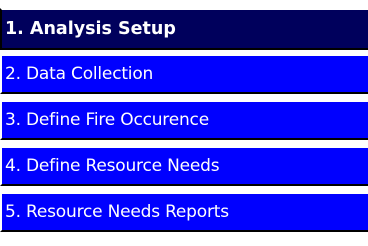 The width and height of the screenshot is (368, 246). I want to click on menu-item-label: 2. Data Collection, so click(79, 74).